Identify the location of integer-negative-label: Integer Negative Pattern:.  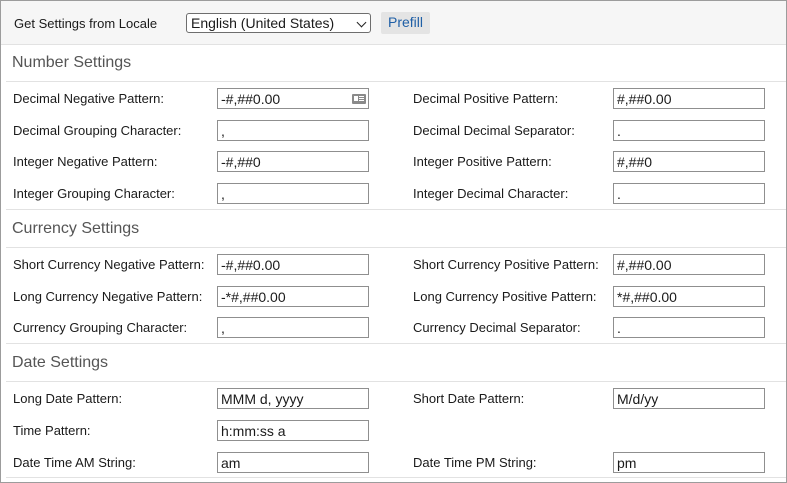
(85, 161).